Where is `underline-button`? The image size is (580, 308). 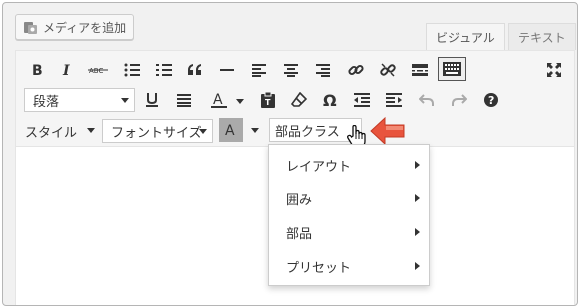 underline-button is located at coordinates (152, 100).